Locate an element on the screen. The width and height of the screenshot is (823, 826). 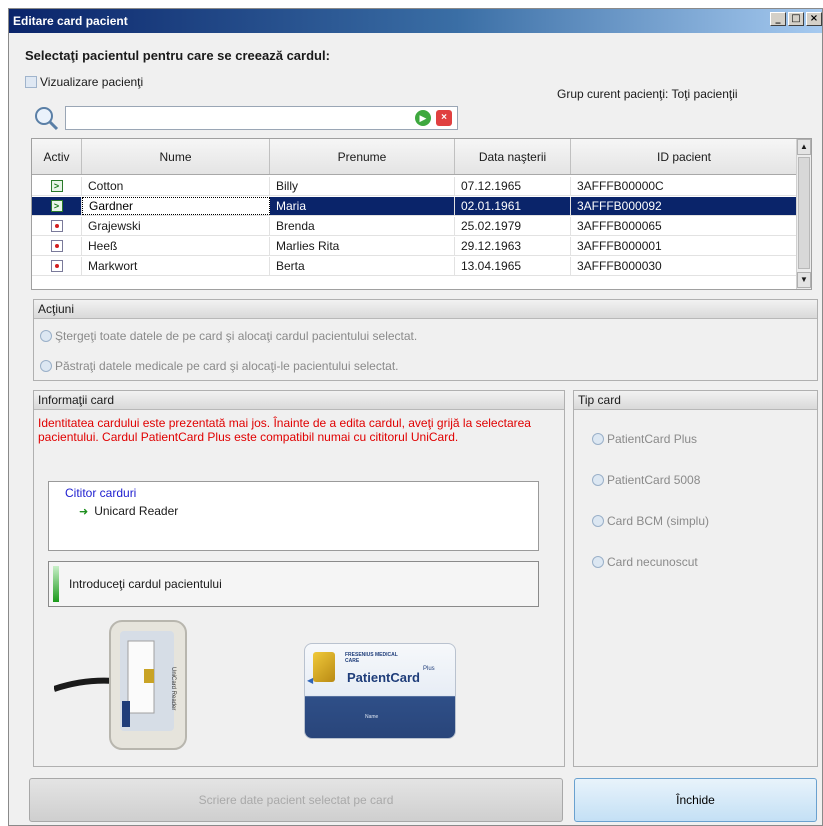
search-row: ▶ × is located at coordinates (244, 118).